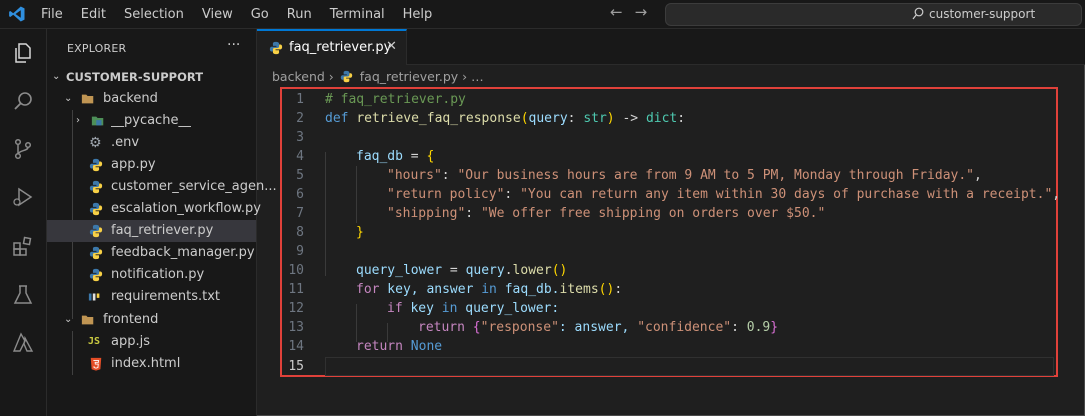  Describe the element at coordinates (340, 47) in the screenshot. I see `tab-label: faq_retriever.py` at that location.